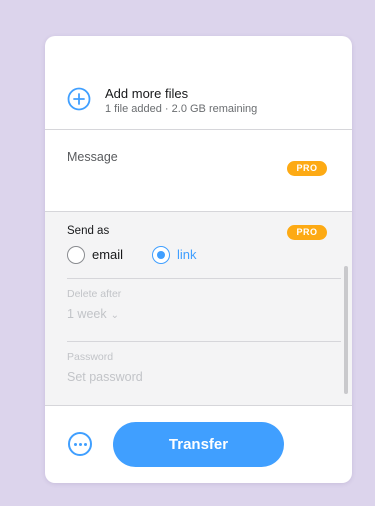 This screenshot has height=506, width=375. I want to click on send-as-link-radio, so click(161, 255).